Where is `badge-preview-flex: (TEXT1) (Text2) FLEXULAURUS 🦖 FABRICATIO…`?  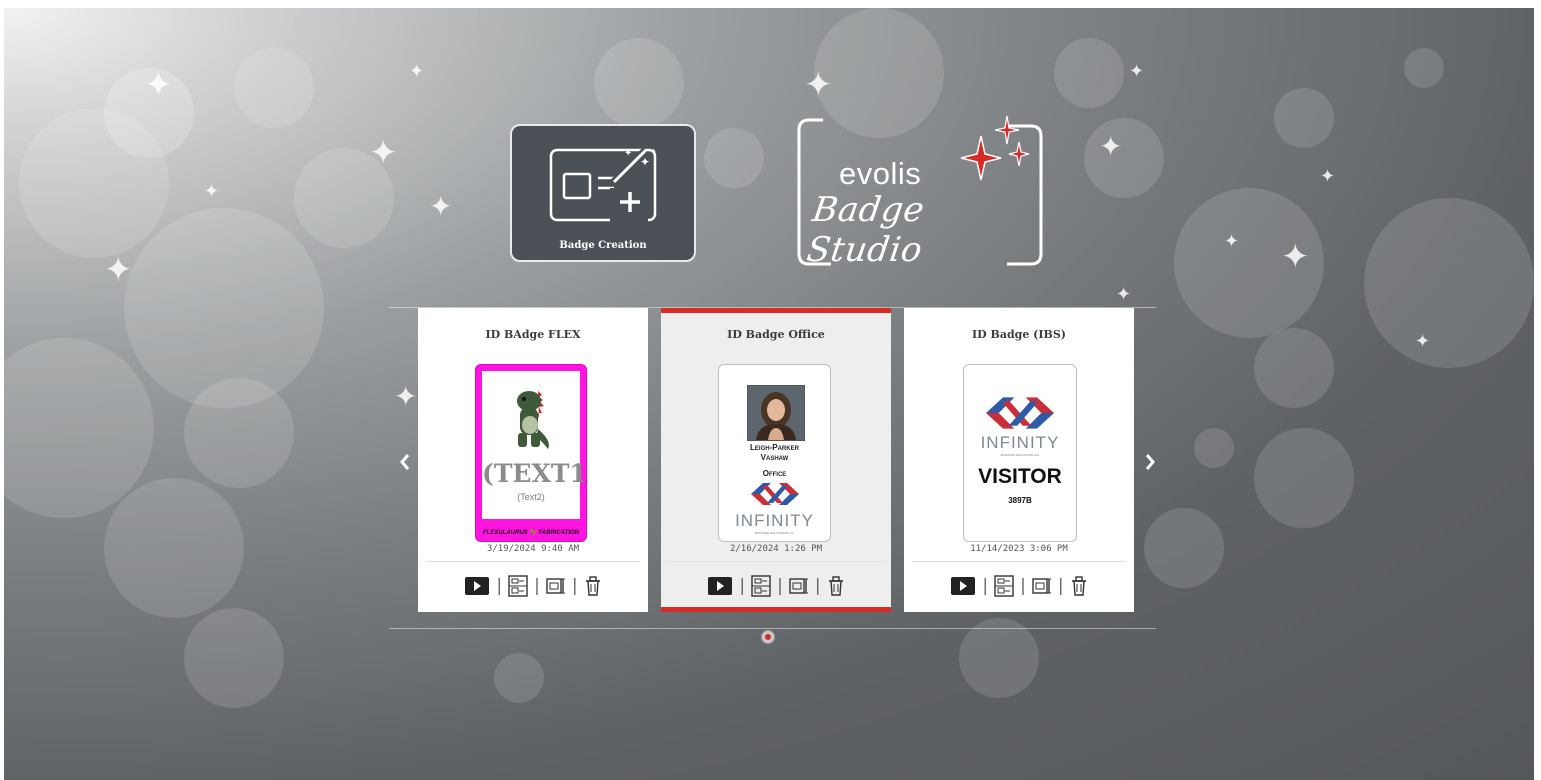
badge-preview-flex: (TEXT1) (Text2) FLEXULAURUS 🦖 FABRICATIO… is located at coordinates (531, 453).